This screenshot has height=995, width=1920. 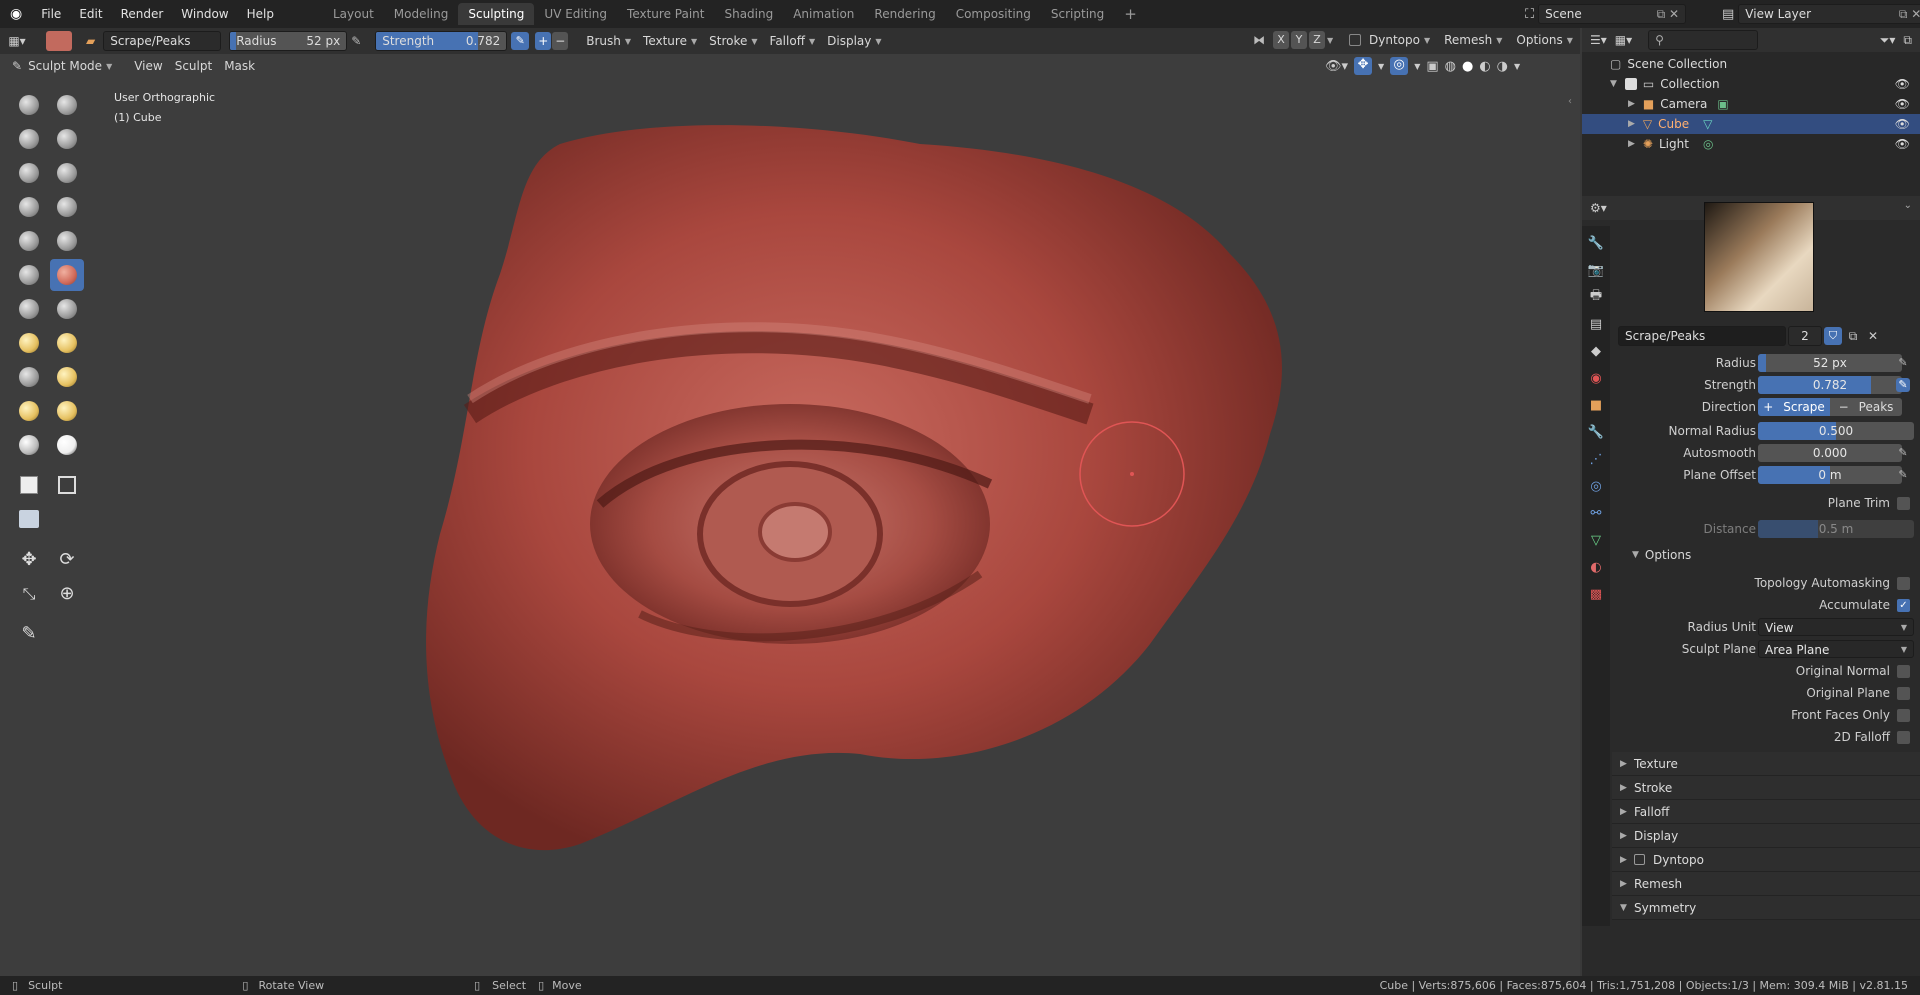 What do you see at coordinates (1766, 836) in the screenshot?
I see `display-section: ▶ Display` at bounding box center [1766, 836].